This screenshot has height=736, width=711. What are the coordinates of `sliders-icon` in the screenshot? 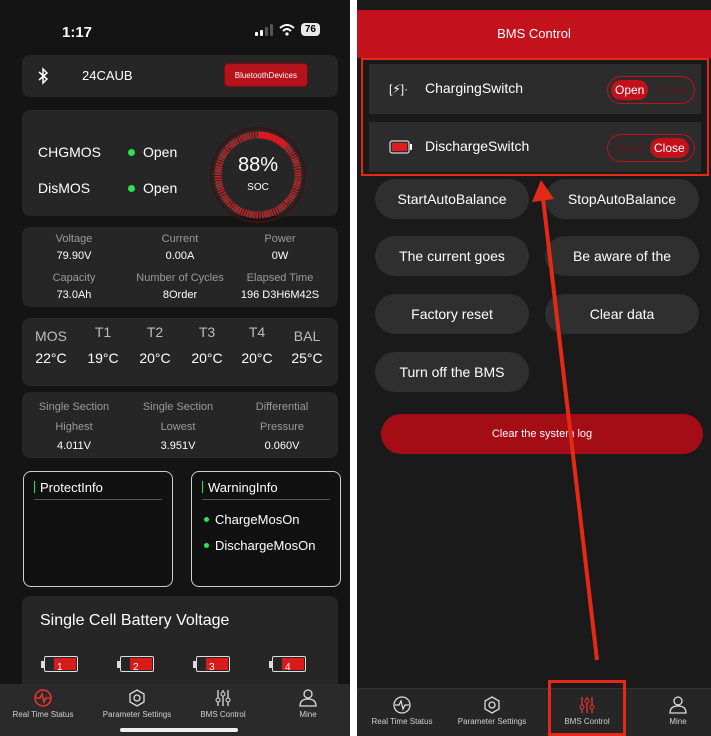 It's located at (223, 698).